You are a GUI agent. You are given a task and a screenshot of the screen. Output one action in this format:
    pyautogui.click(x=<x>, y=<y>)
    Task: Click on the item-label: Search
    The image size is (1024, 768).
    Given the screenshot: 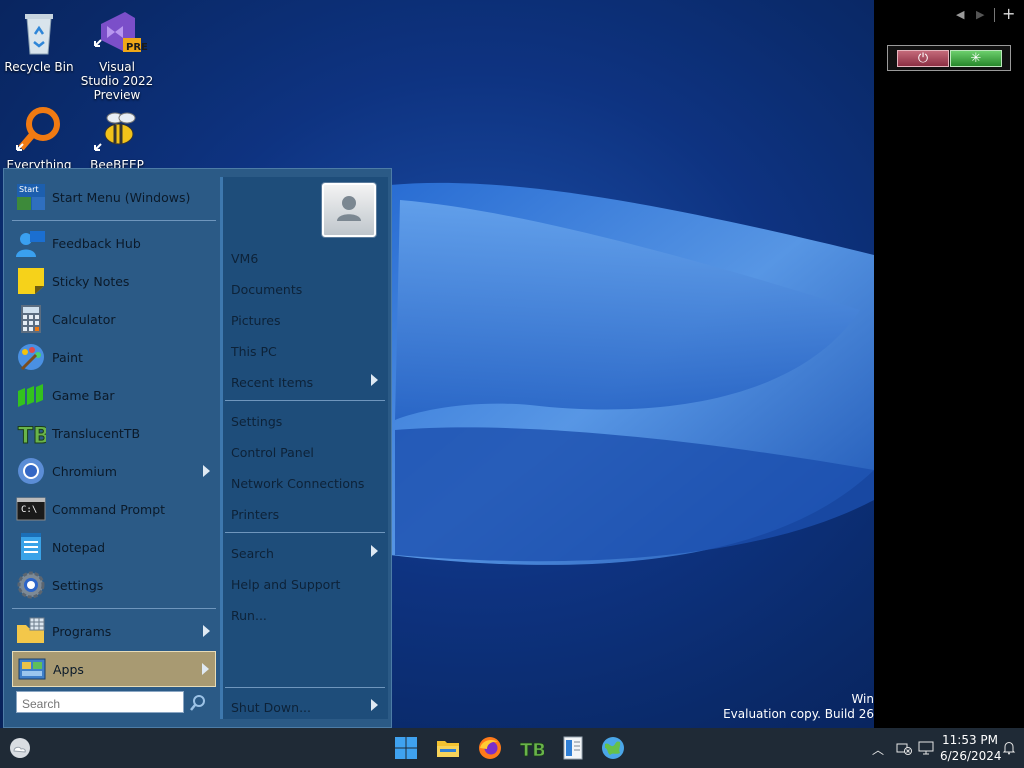 What is the action you would take?
    pyautogui.click(x=252, y=553)
    